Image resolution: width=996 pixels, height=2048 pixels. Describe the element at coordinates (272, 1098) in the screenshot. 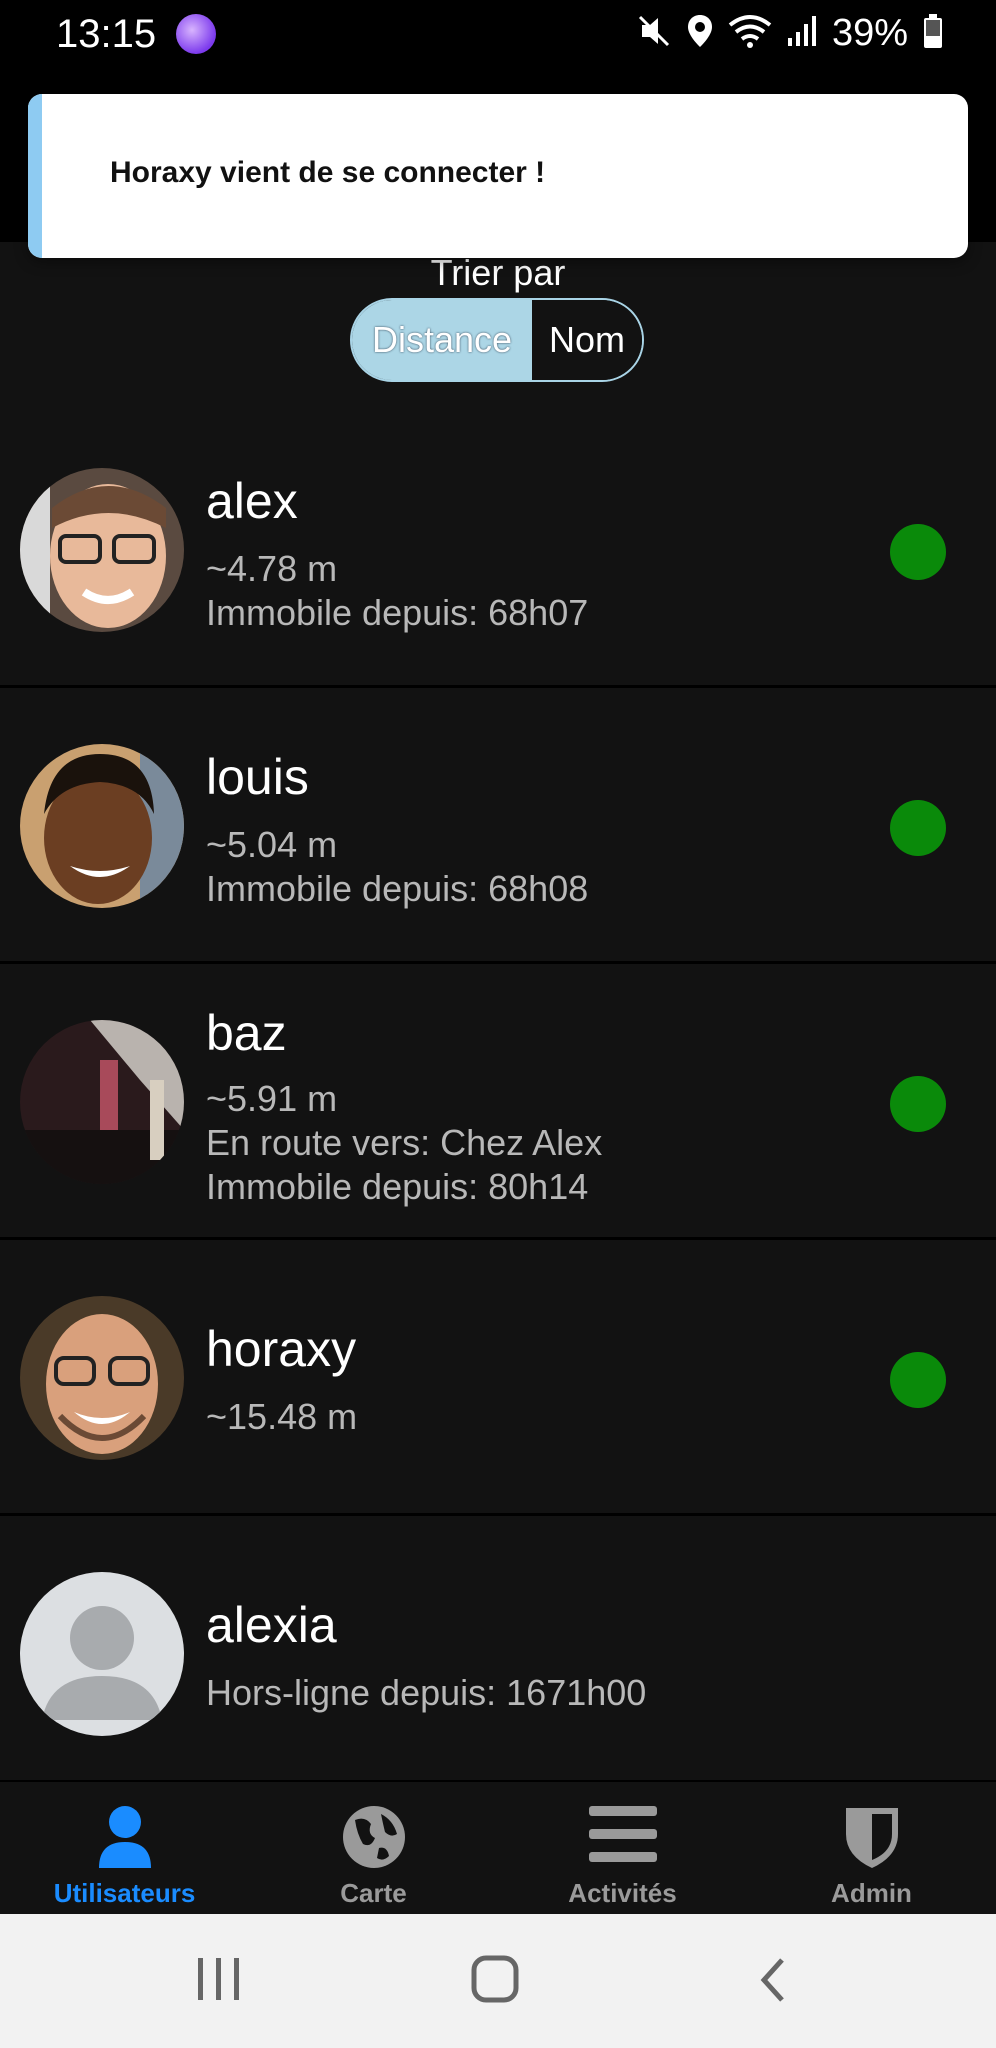

I see `user-distance: ~5.91 m` at that location.